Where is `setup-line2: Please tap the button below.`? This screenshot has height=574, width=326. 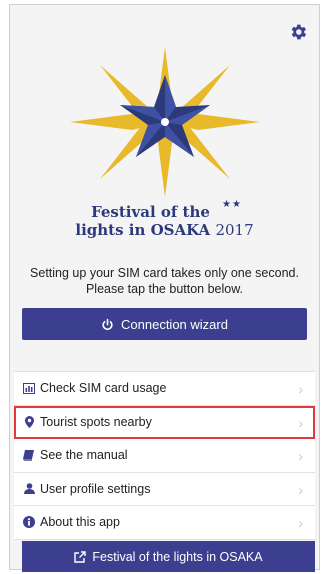
setup-line2: Please tap the button below. is located at coordinates (164, 289).